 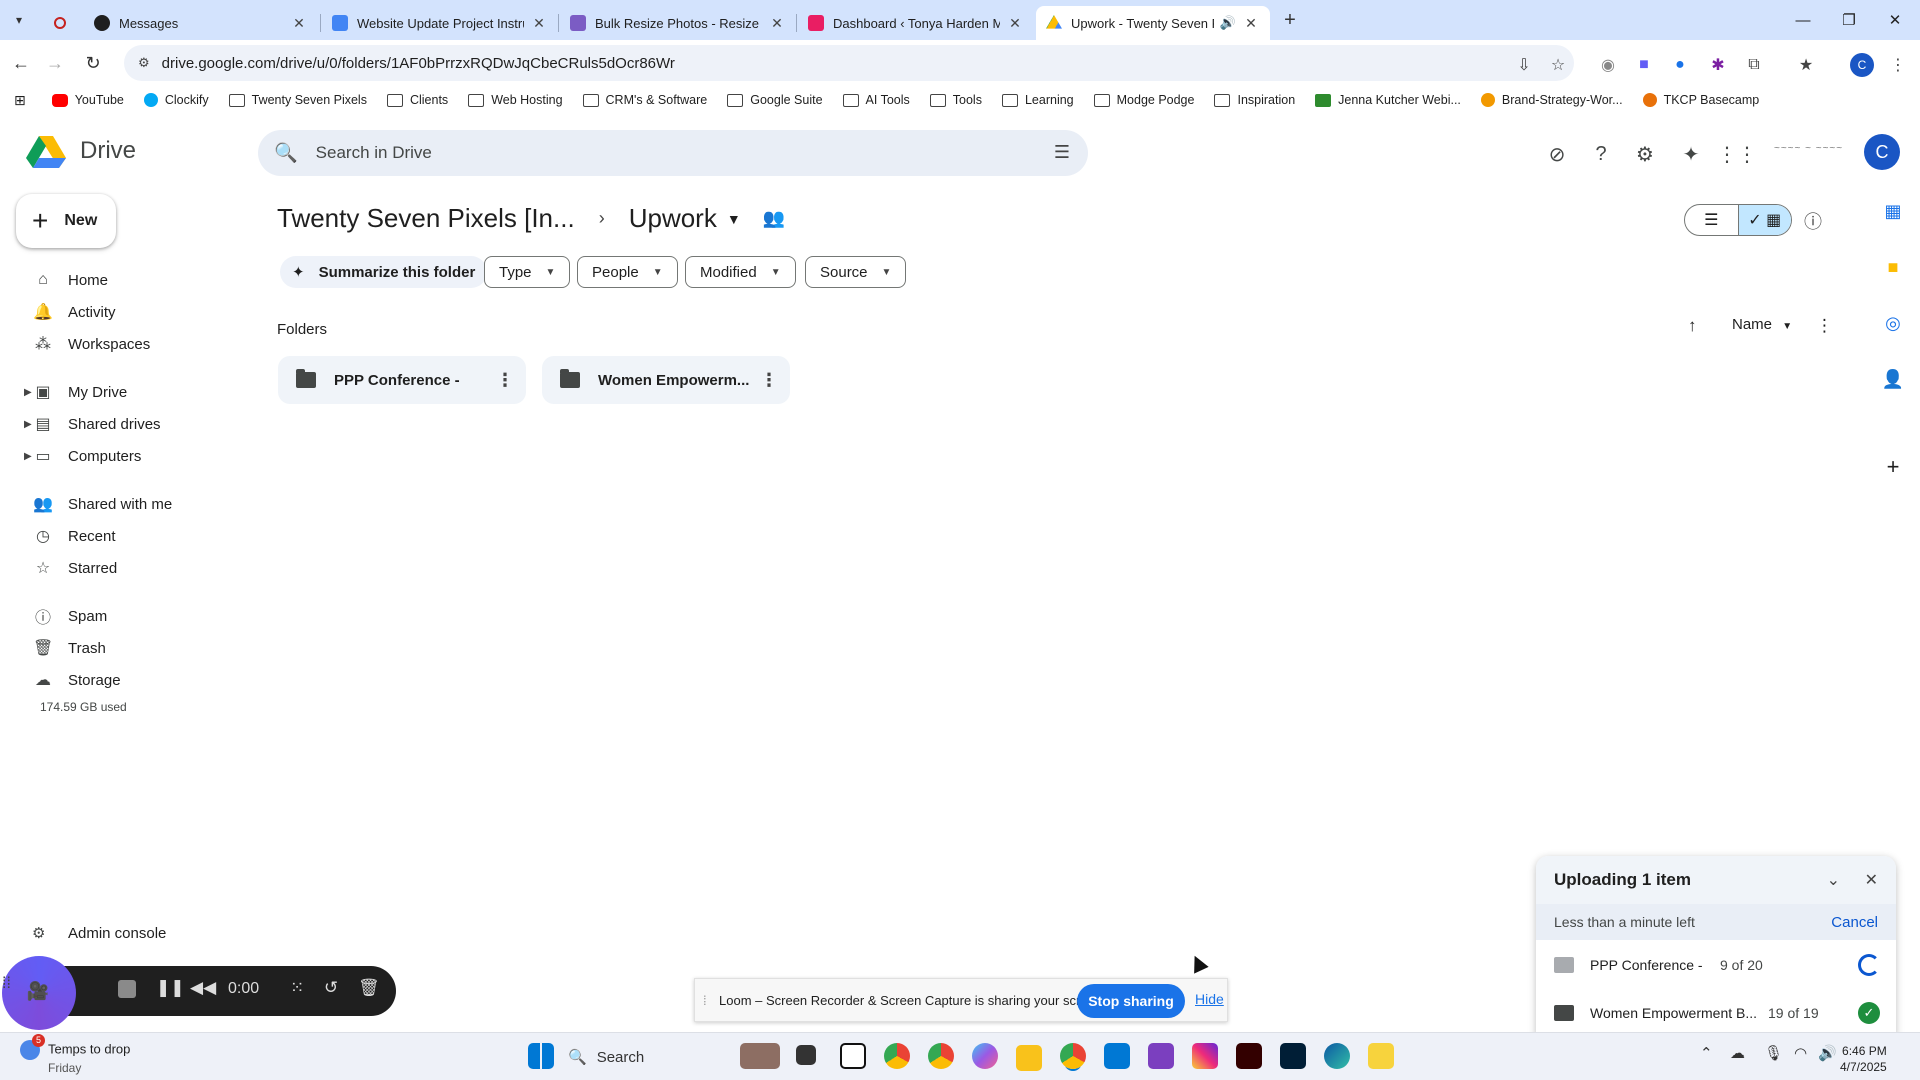 I want to click on windows-start-icon, so click(x=541, y=1056).